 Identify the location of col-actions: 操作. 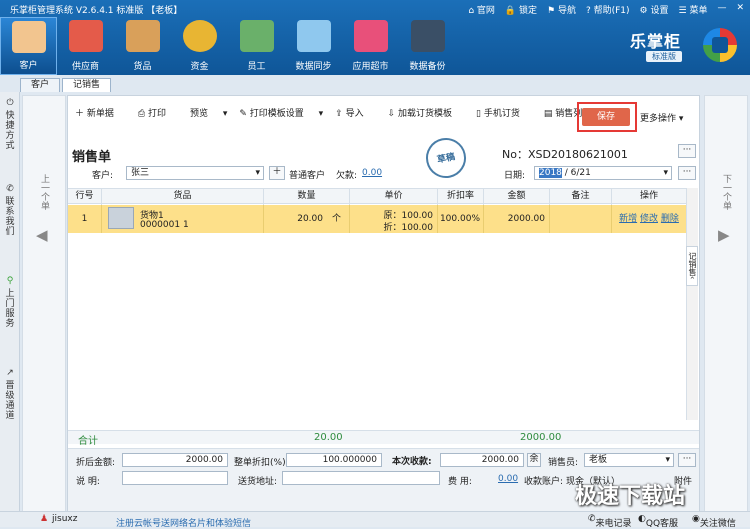
(648, 196).